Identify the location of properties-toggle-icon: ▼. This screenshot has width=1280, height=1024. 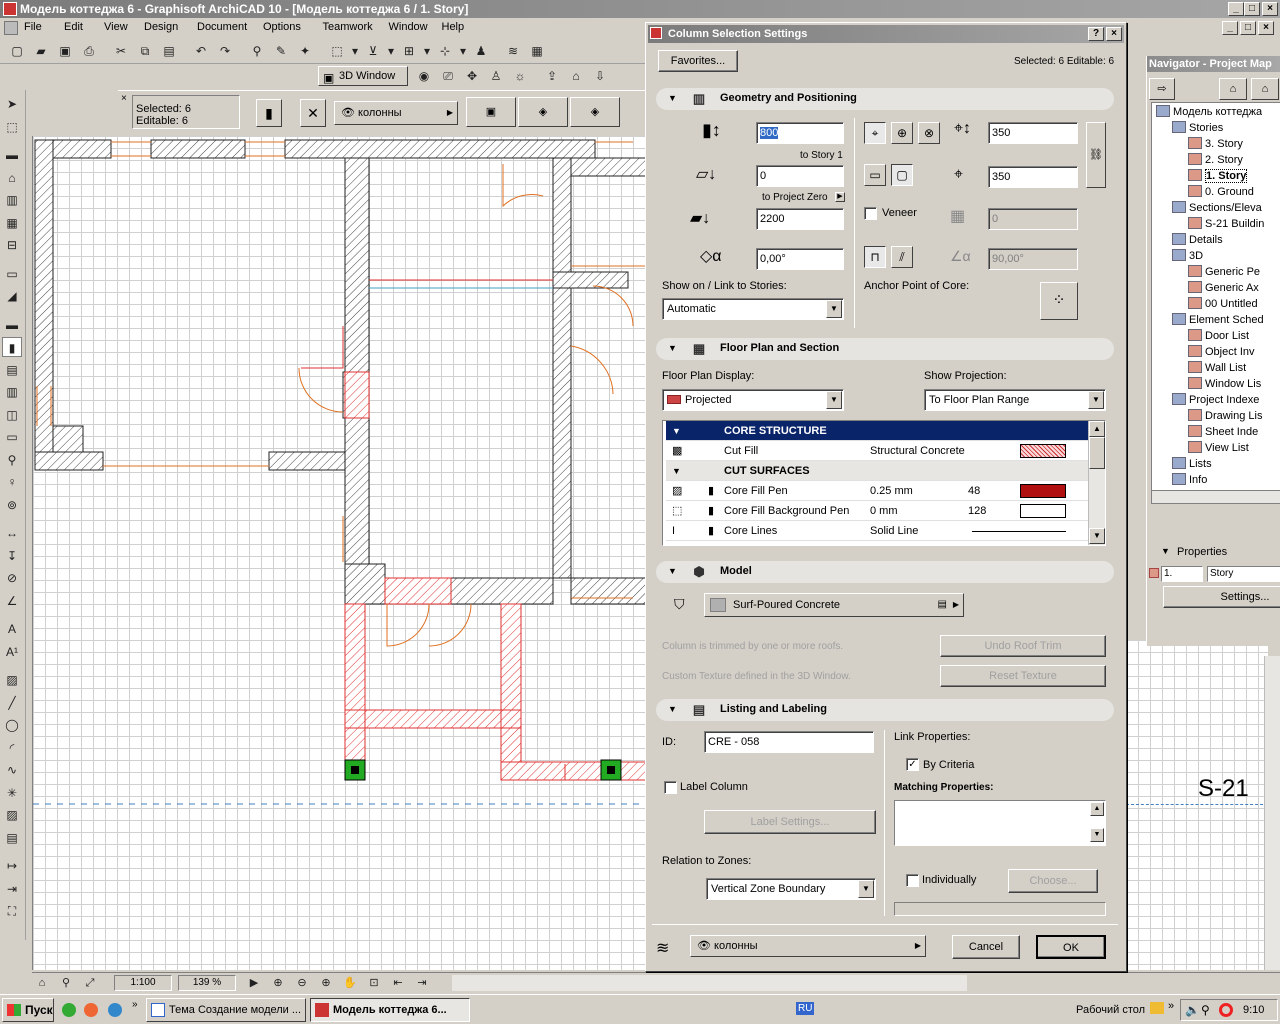
(1165, 551).